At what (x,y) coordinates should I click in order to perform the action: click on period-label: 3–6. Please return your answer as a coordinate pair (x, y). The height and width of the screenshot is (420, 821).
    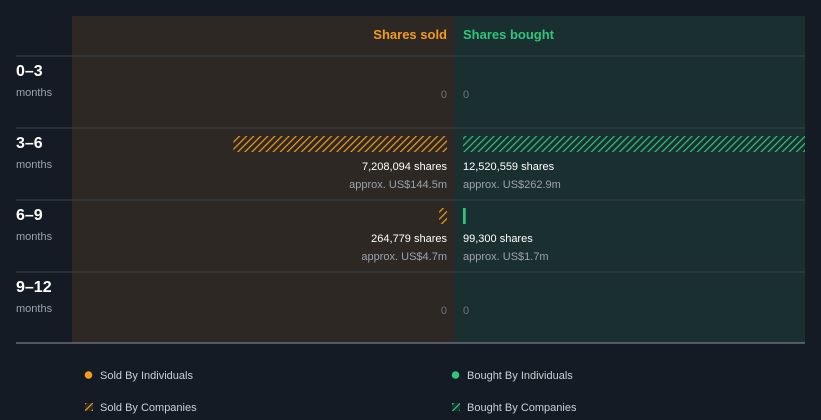
    Looking at the image, I should click on (29, 143).